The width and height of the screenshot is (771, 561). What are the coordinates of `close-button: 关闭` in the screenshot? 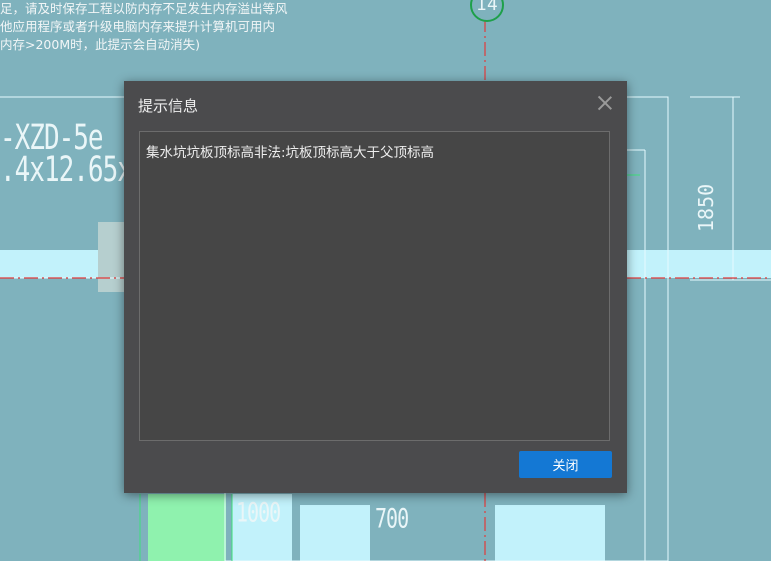 It's located at (565, 464).